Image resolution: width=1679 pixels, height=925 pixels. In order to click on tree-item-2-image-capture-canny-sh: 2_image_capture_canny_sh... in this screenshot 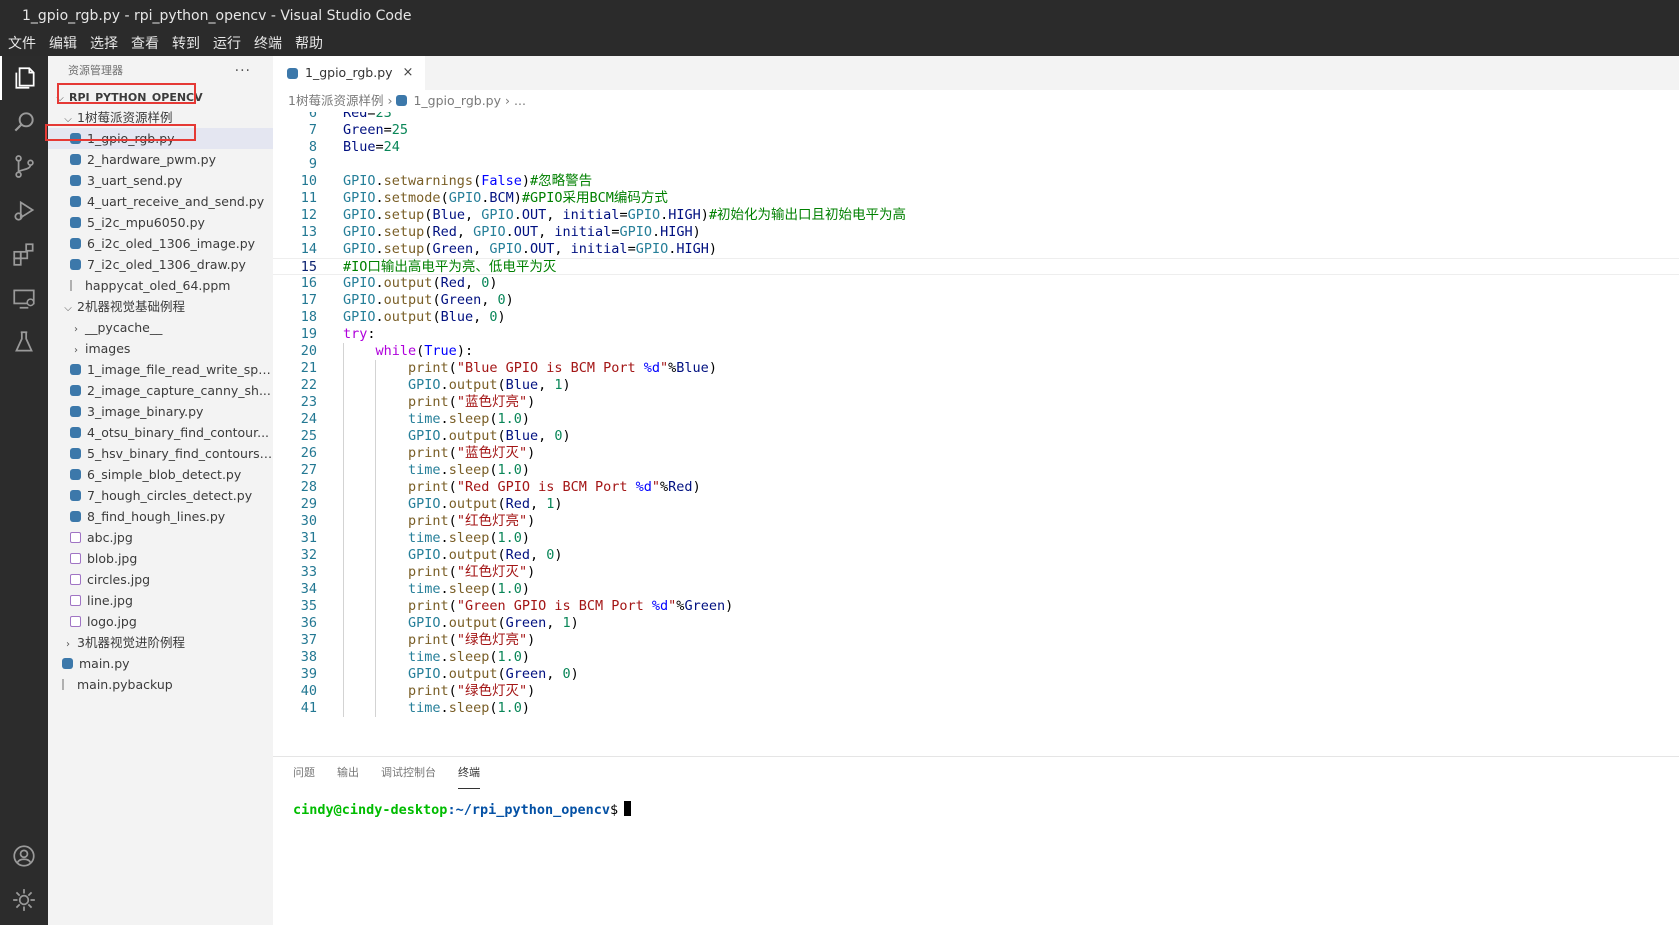, I will do `click(160, 390)`.